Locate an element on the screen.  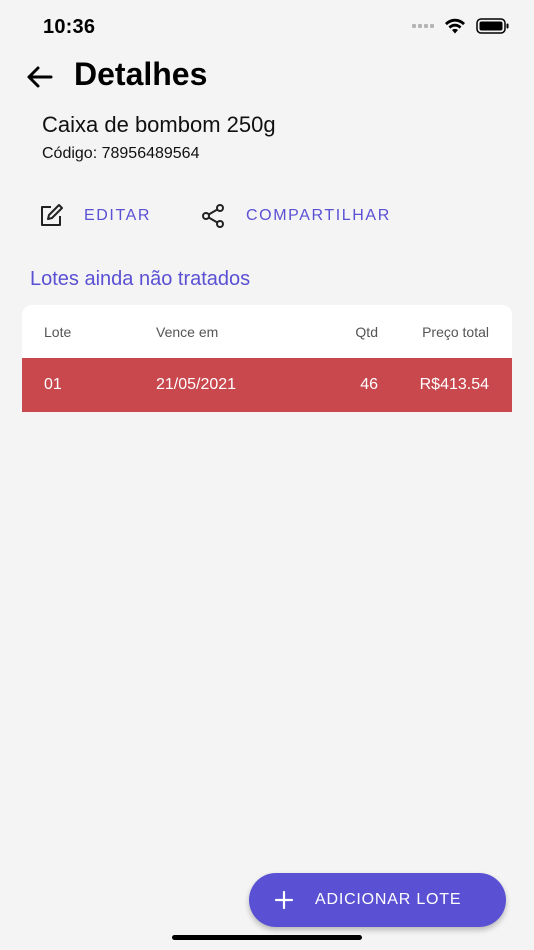
column-header-vence: Vence em is located at coordinates (187, 332).